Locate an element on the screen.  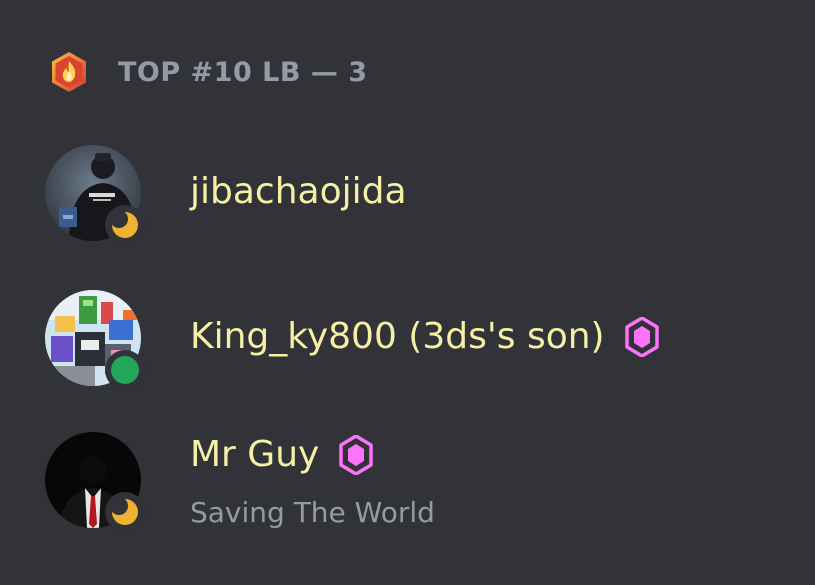
online-dot-icon is located at coordinates (125, 370).